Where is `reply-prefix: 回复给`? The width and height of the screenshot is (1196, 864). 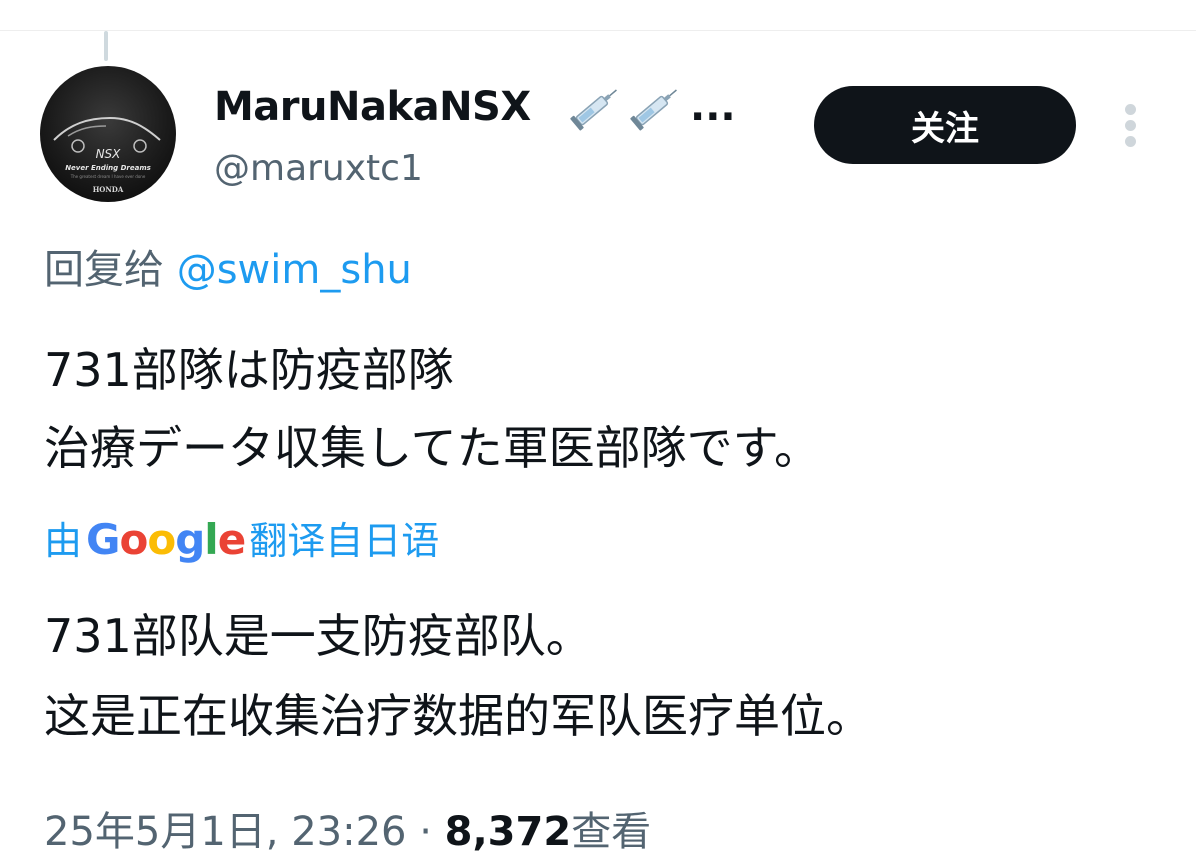
reply-prefix: 回复给 is located at coordinates (104, 270).